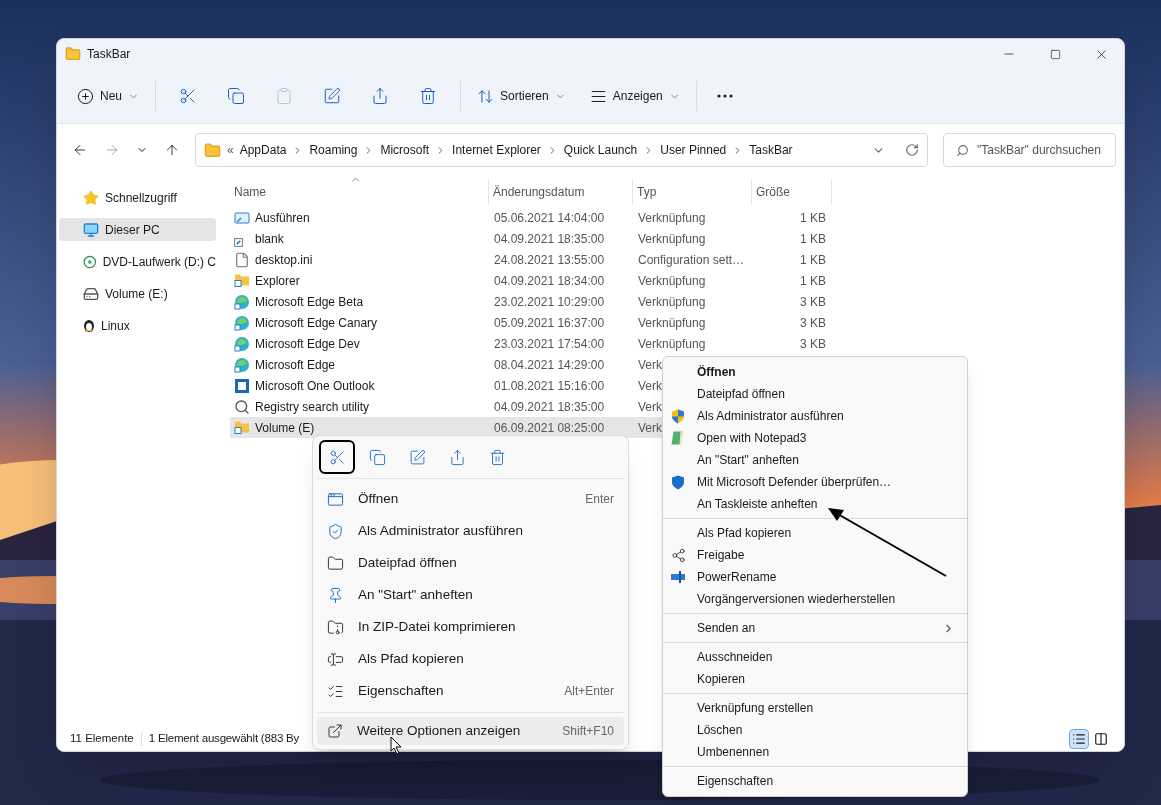  Describe the element at coordinates (815, 708) in the screenshot. I see `menu-item: Verknüpfung erstellen` at that location.